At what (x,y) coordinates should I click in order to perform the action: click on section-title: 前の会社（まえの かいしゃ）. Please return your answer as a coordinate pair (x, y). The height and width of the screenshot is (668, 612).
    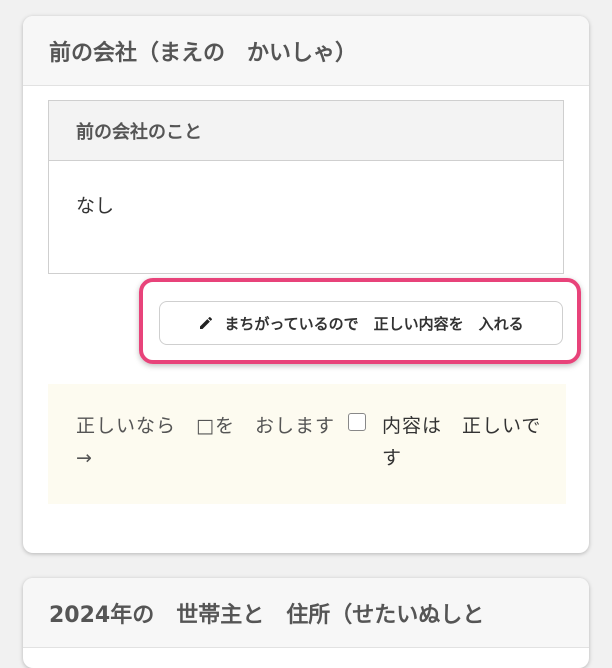
    Looking at the image, I should click on (306, 51).